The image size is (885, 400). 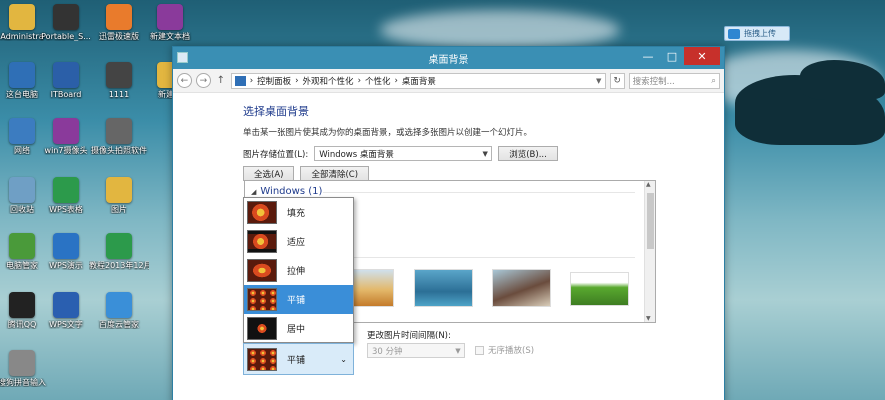 What do you see at coordinates (66, 321) in the screenshot?
I see `desktop-icon: WPS文字` at bounding box center [66, 321].